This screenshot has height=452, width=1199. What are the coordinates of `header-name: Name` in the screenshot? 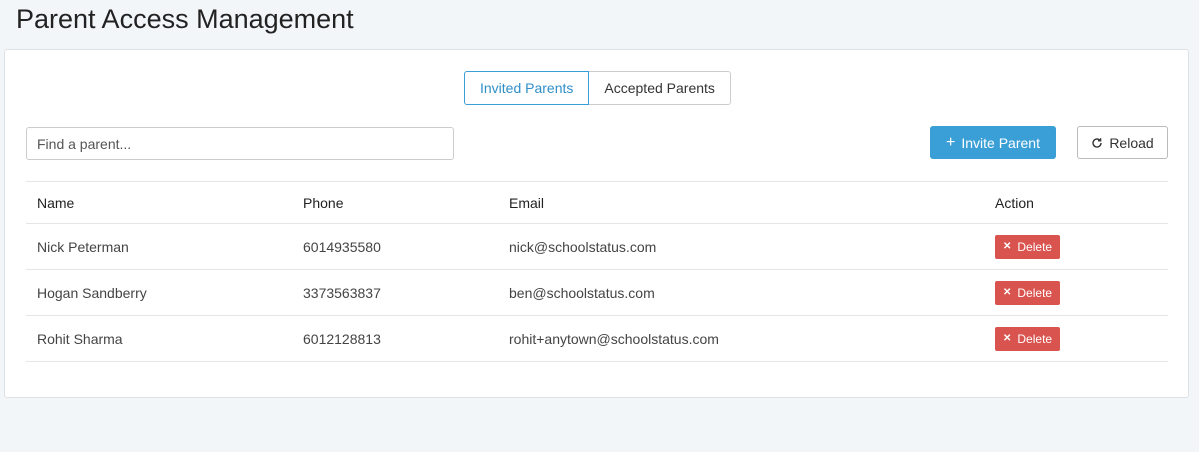 It's located at (56, 202).